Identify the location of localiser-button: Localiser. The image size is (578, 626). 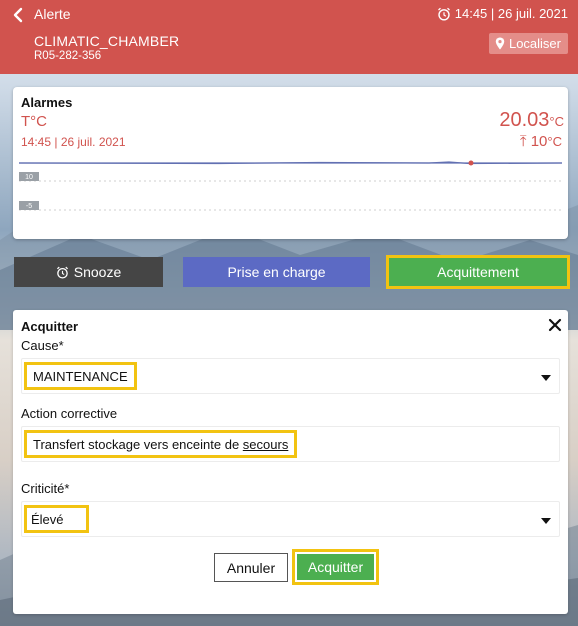
(528, 43).